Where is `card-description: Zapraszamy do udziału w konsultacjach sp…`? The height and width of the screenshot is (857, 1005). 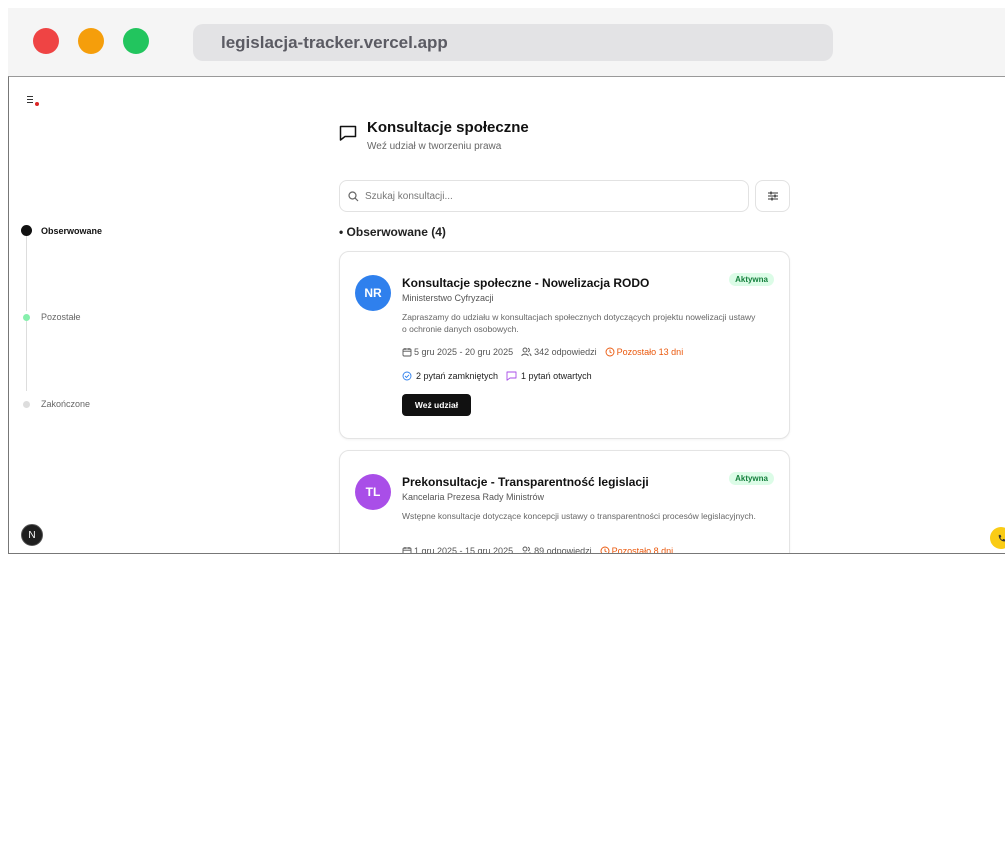
card-description: Zapraszamy do udziału w konsultacjach sp… is located at coordinates (579, 323).